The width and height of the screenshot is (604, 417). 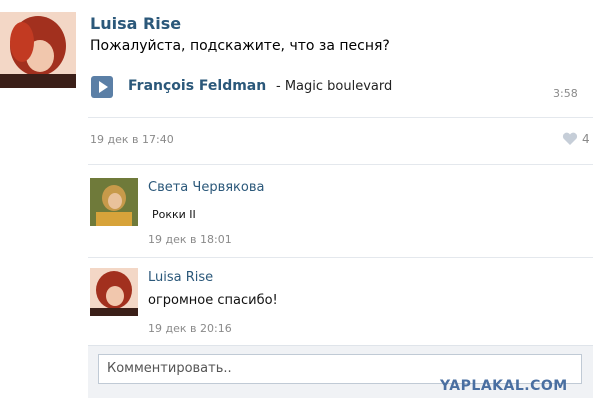 I want to click on audio-play-button, so click(x=102, y=87).